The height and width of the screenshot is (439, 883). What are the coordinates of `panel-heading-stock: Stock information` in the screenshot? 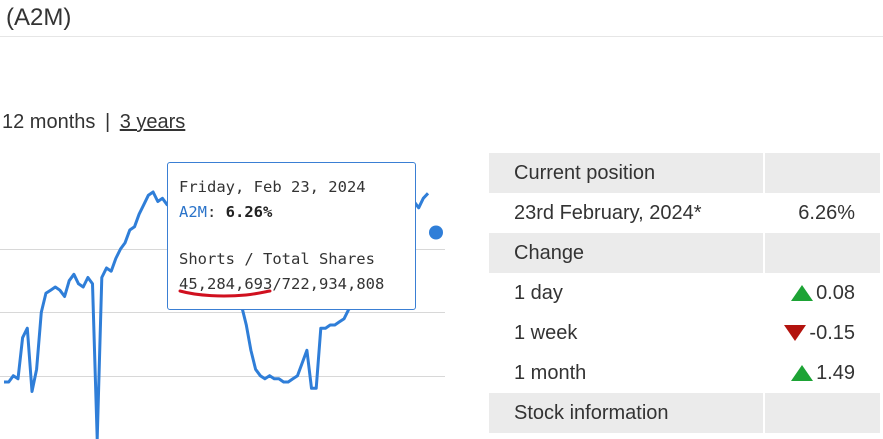 It's located at (684, 413).